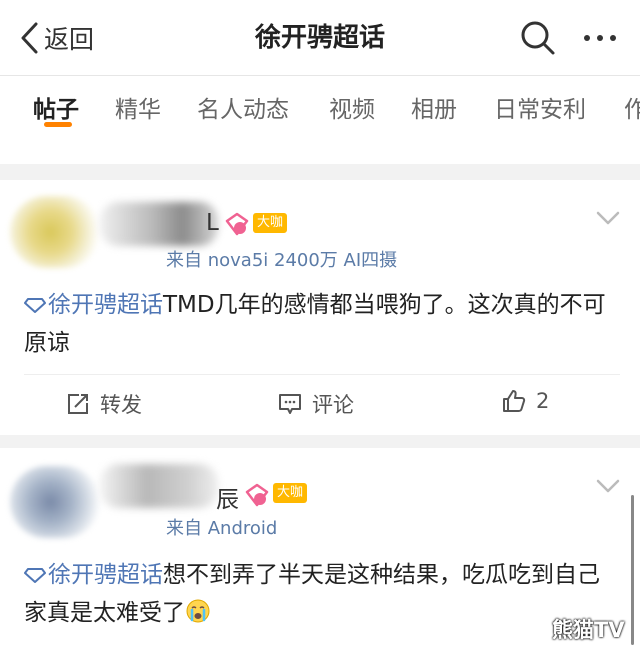 This screenshot has width=640, height=653. I want to click on scrollbar, so click(632, 570).